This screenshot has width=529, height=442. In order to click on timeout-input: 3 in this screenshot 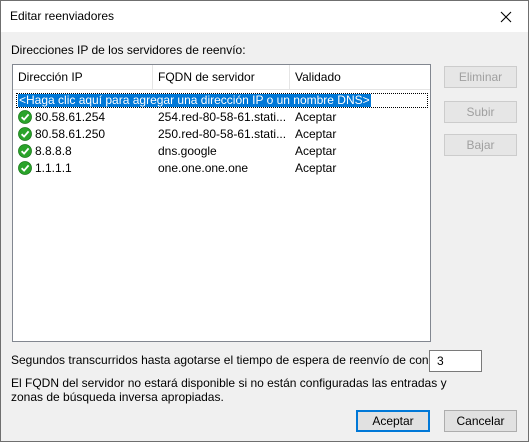, I will do `click(455, 361)`.